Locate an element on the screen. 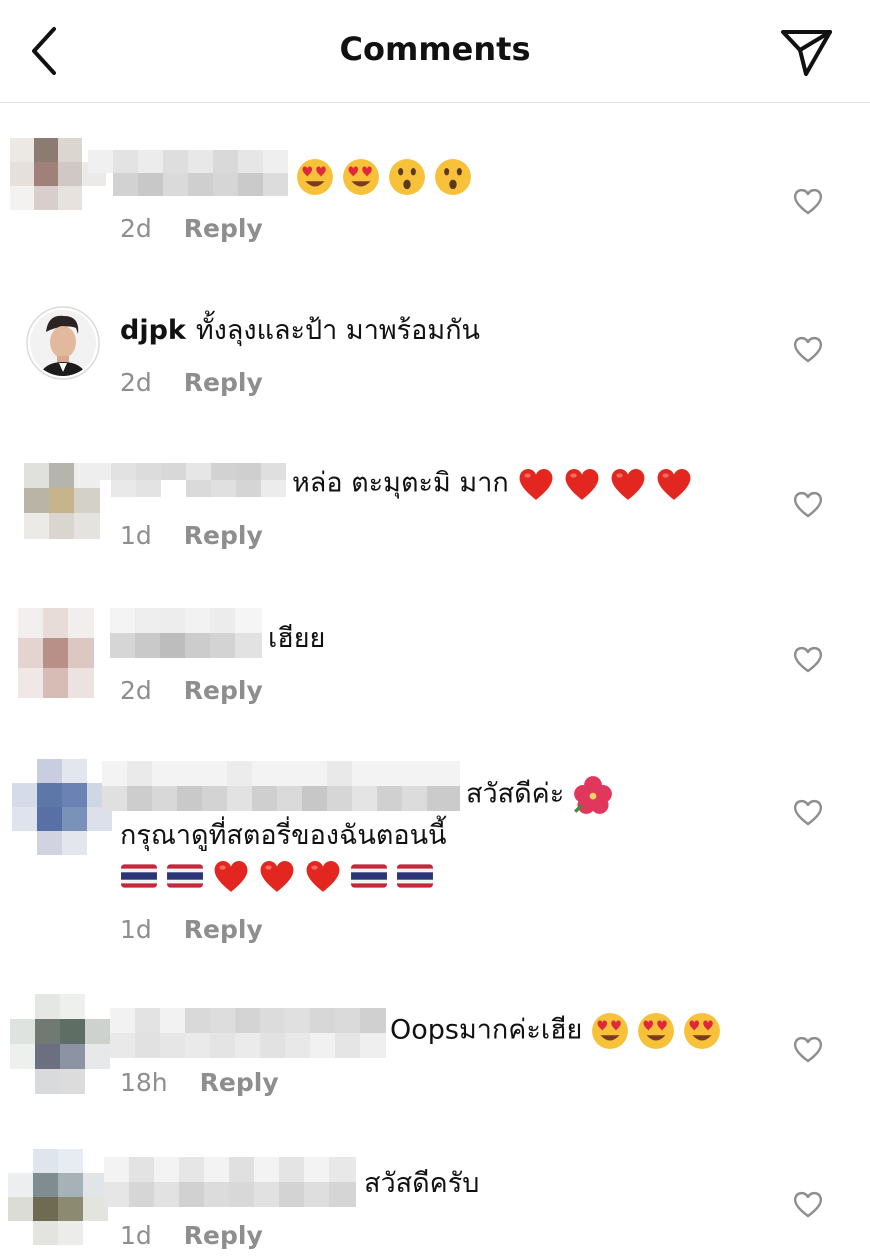 The height and width of the screenshot is (1258, 870). comment-item: 2d Reply is located at coordinates (435, 195).